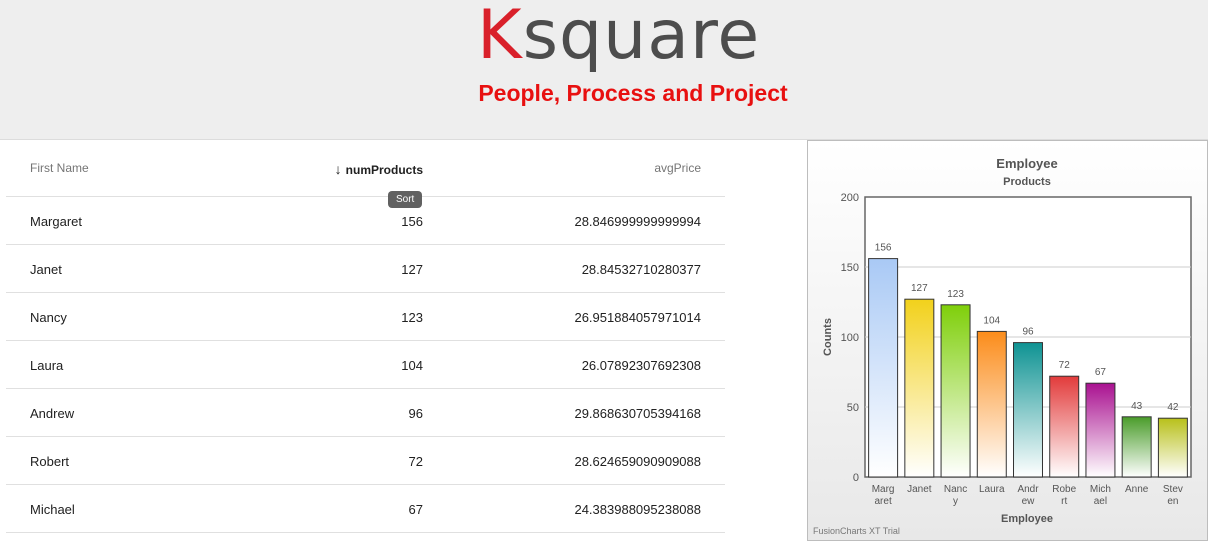  What do you see at coordinates (412, 221) in the screenshot?
I see `numproducts-cell: 156` at bounding box center [412, 221].